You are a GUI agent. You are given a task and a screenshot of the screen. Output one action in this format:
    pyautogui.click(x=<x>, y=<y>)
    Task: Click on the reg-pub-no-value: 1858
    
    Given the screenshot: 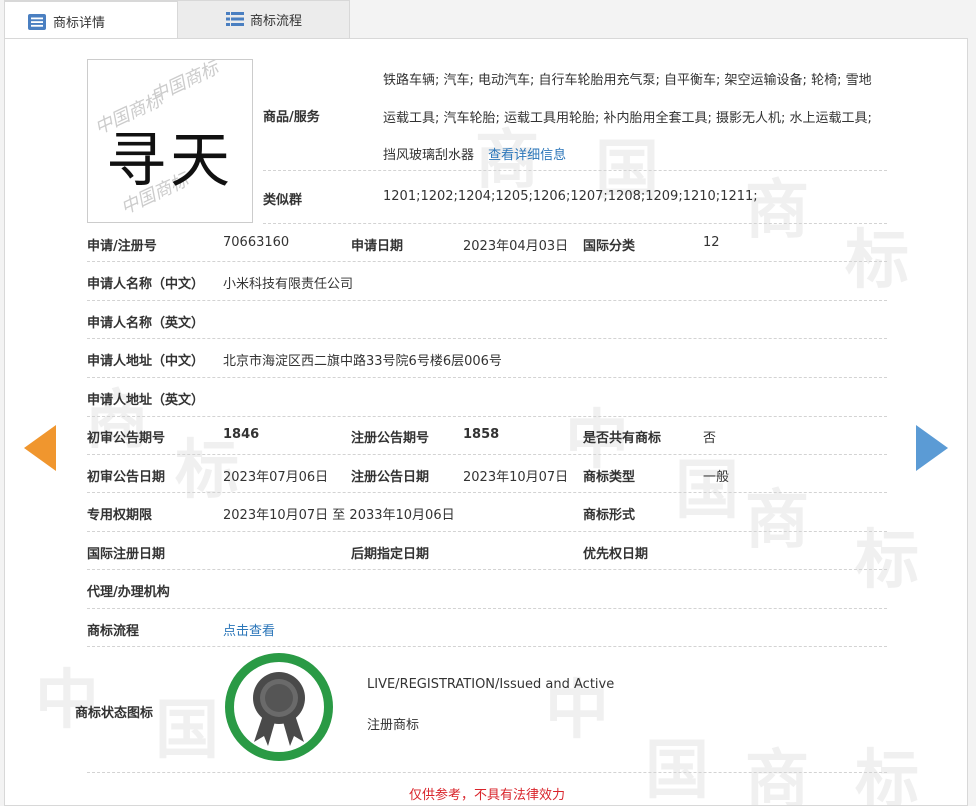 What is the action you would take?
    pyautogui.click(x=481, y=434)
    